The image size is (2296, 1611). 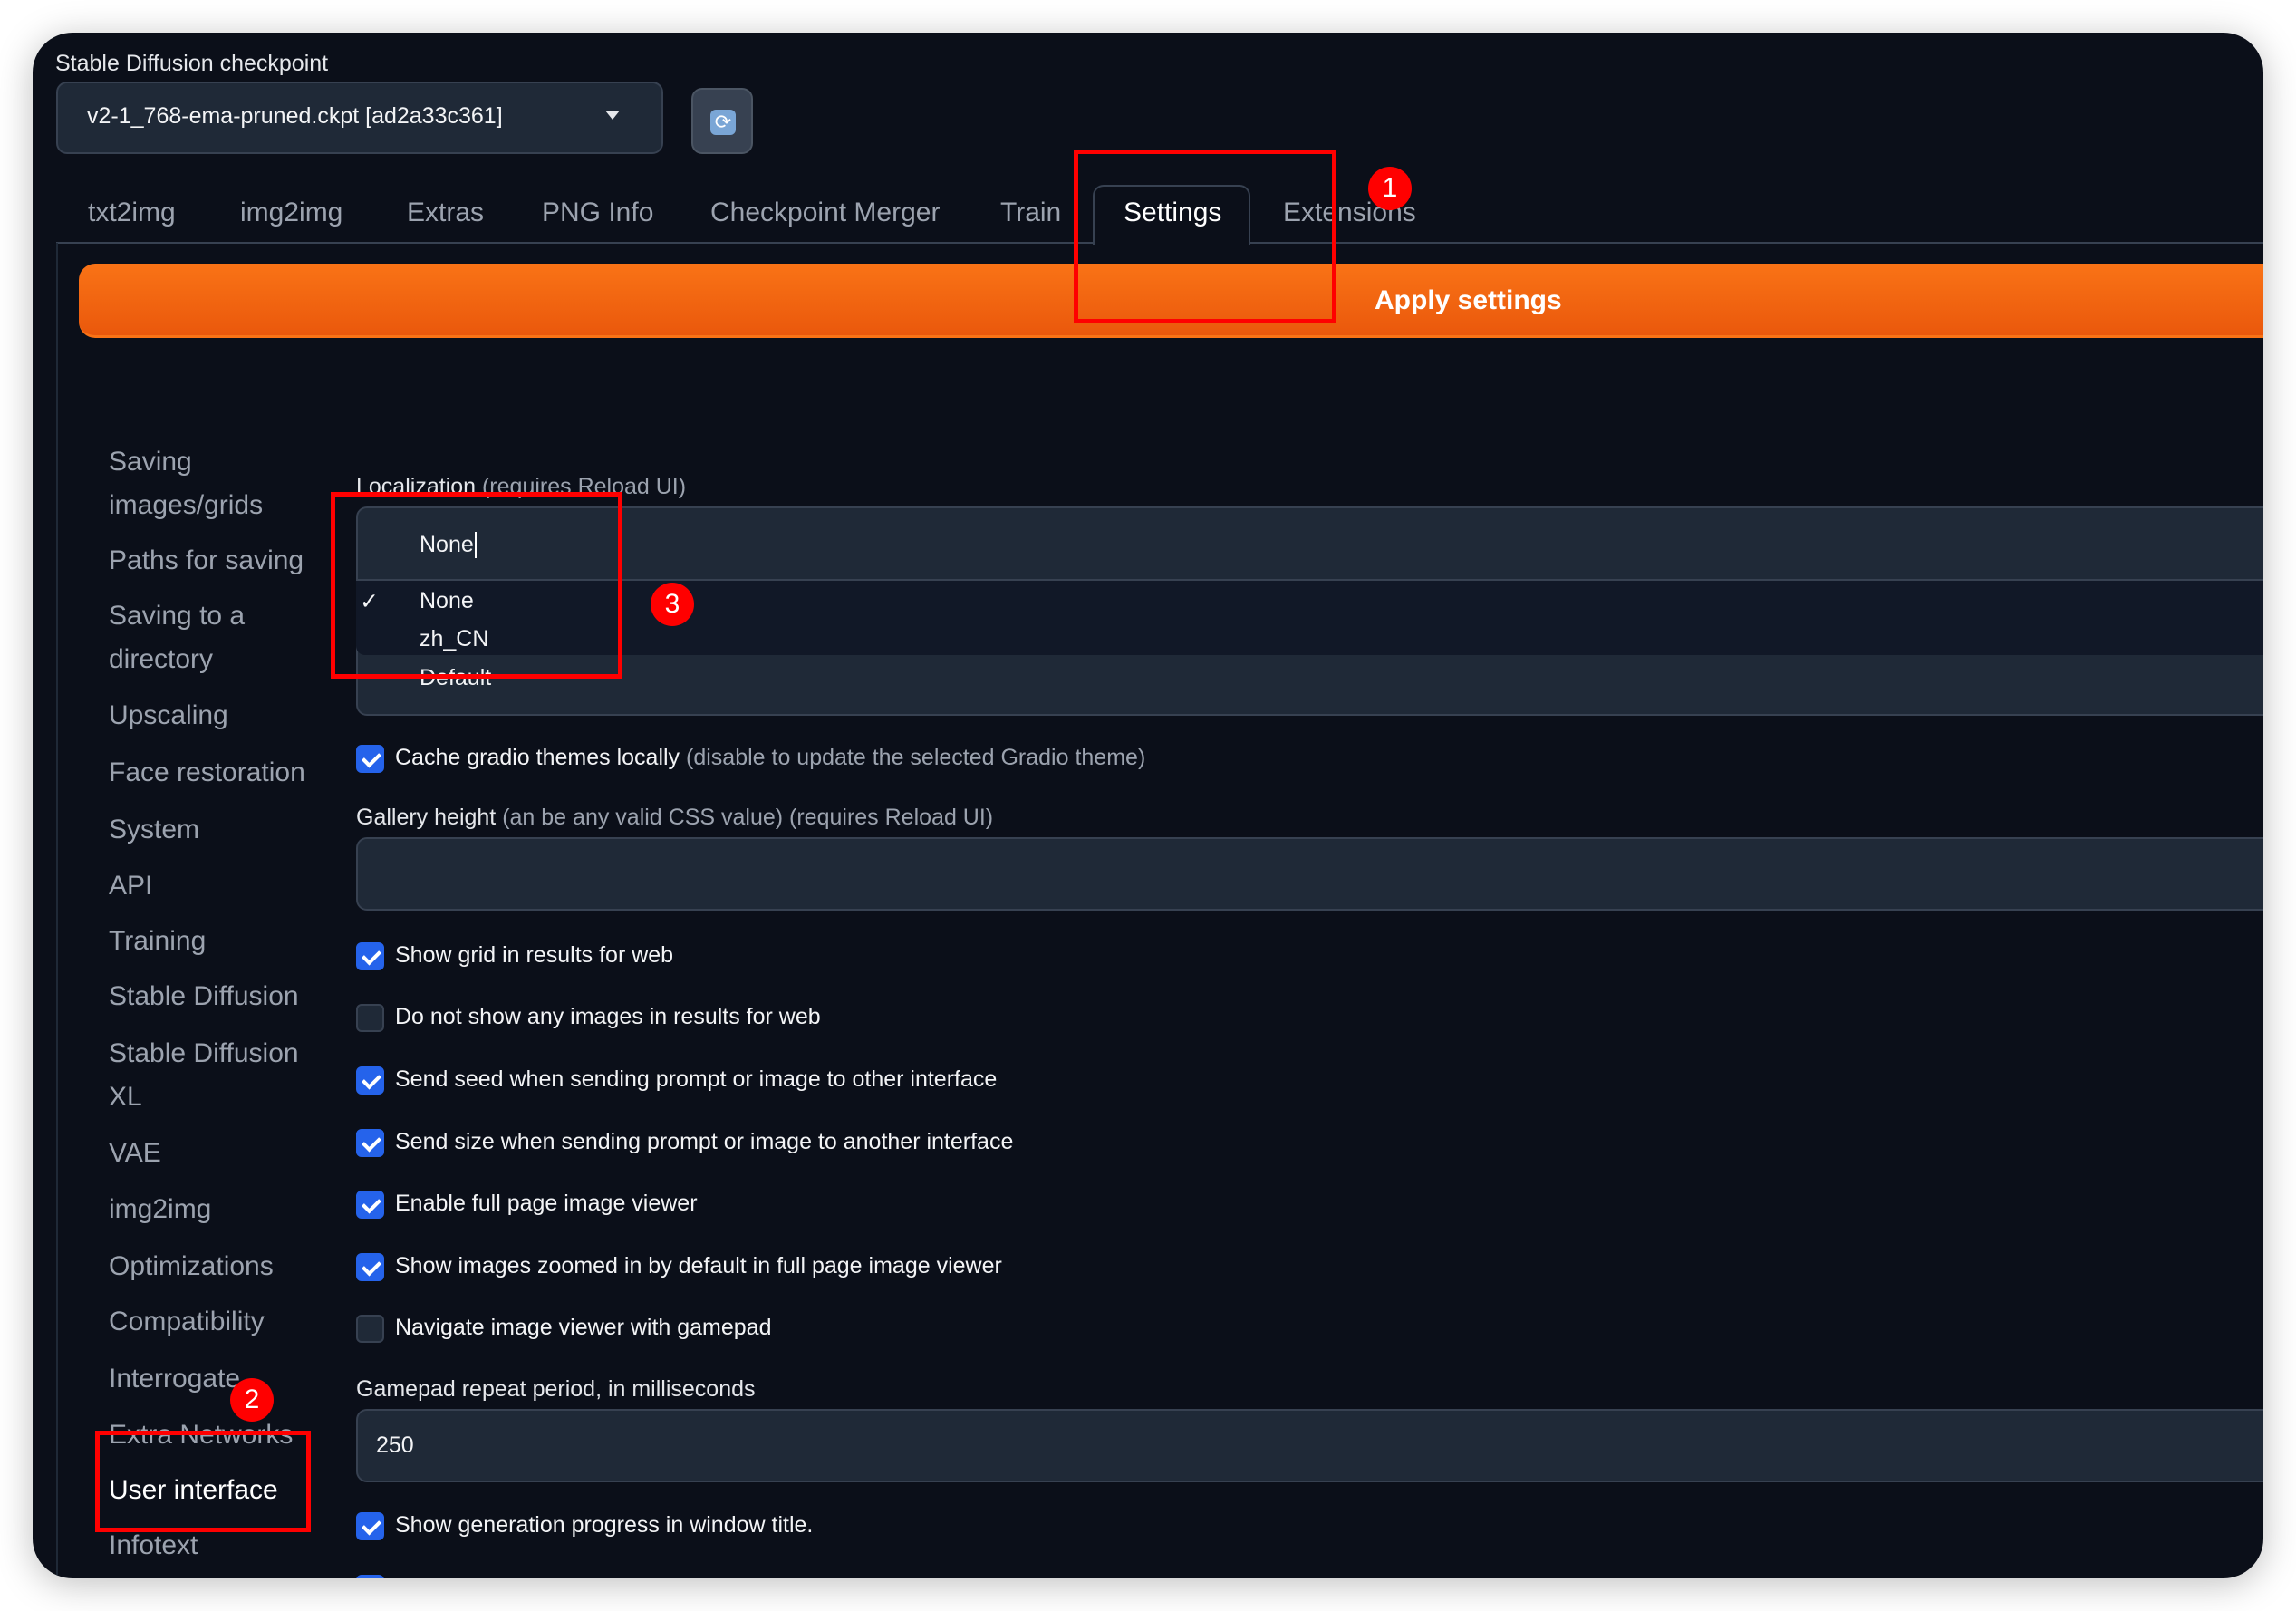 What do you see at coordinates (57, 911) in the screenshot?
I see `panel-border` at bounding box center [57, 911].